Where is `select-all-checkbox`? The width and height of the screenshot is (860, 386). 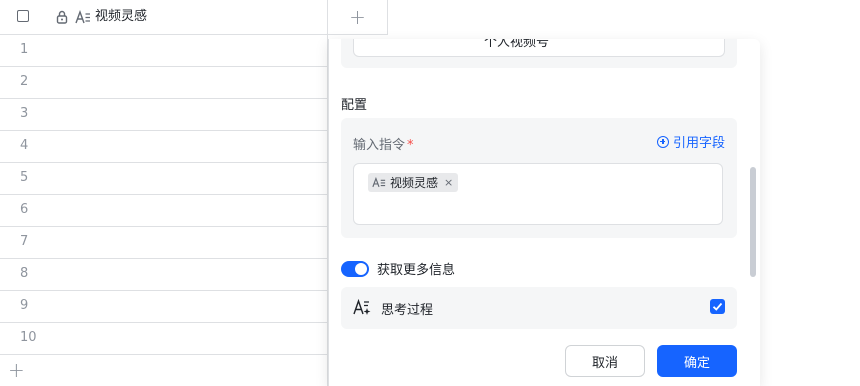 select-all-checkbox is located at coordinates (23, 16).